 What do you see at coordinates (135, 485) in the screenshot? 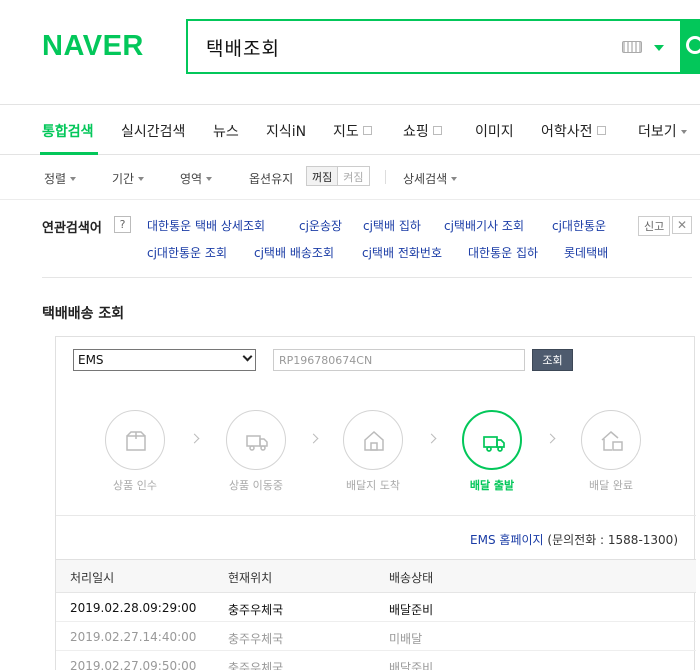
I see `step-label: 상품 인수` at bounding box center [135, 485].